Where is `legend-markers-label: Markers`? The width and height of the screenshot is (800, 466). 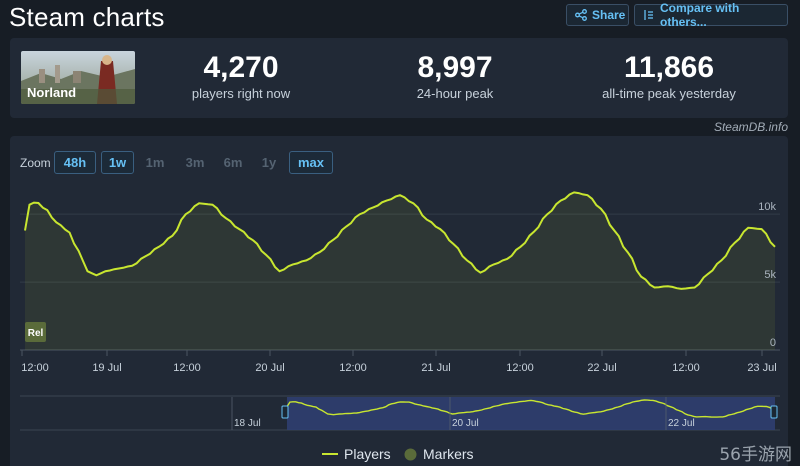 legend-markers-label: Markers is located at coordinates (448, 454).